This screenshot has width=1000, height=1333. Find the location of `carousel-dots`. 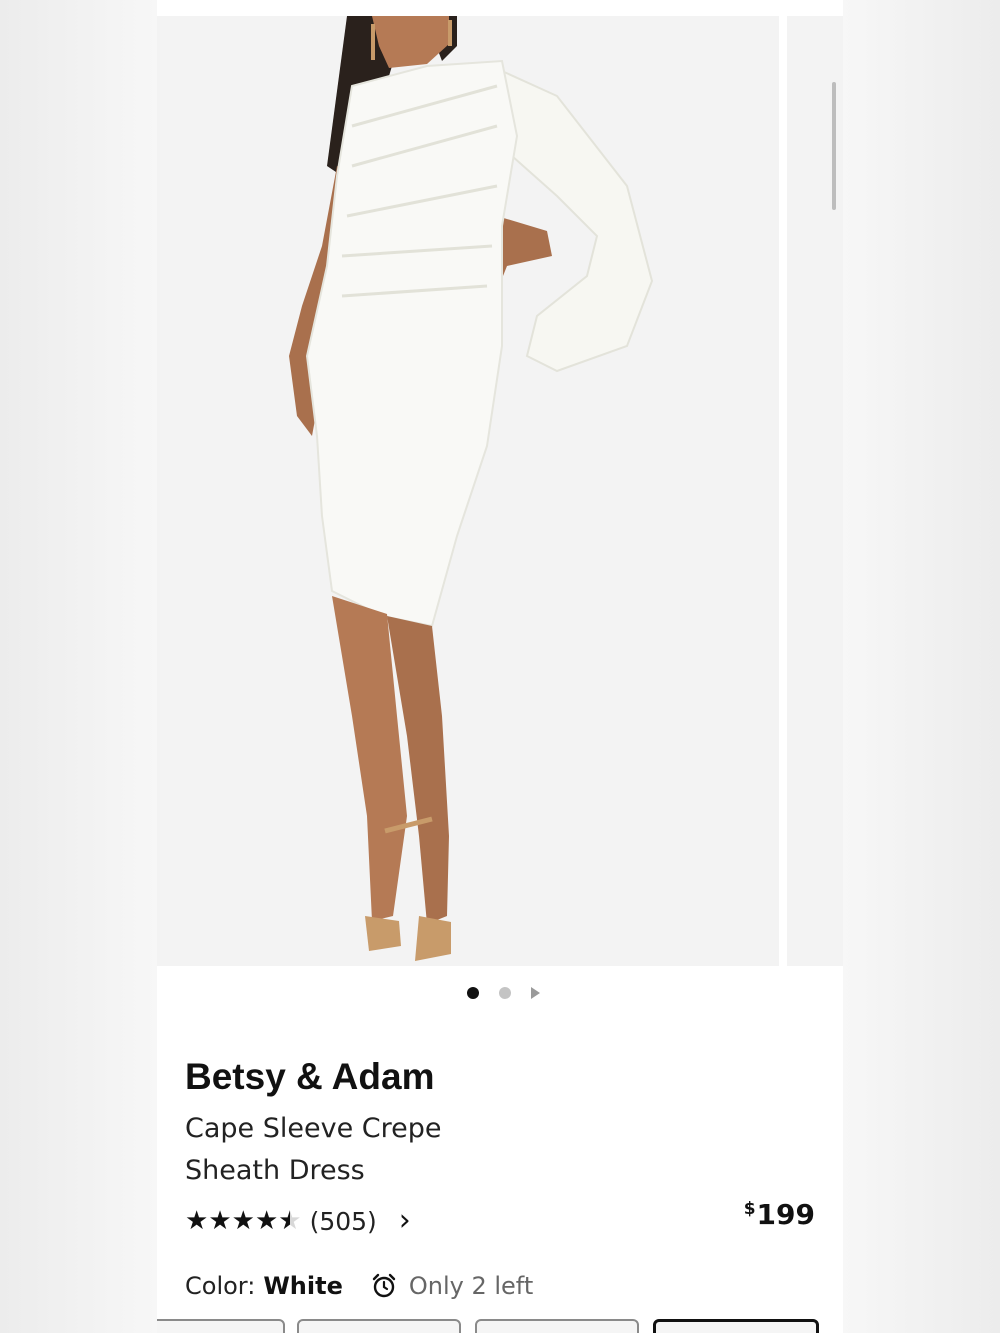

carousel-dots is located at coordinates (500, 990).